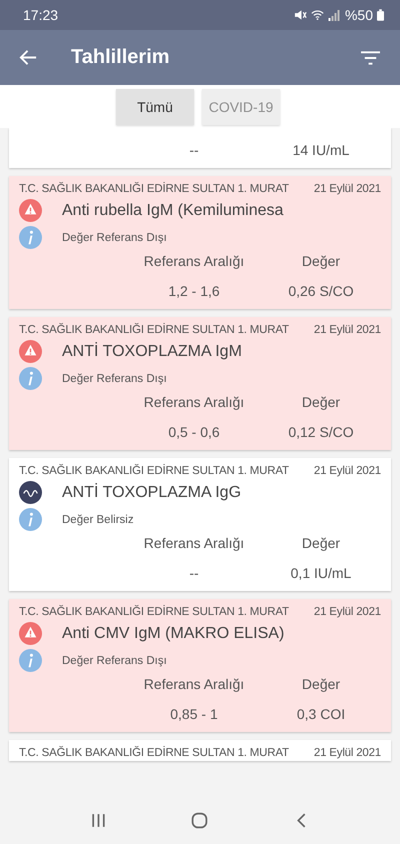 The height and width of the screenshot is (844, 400). What do you see at coordinates (300, 15) in the screenshot?
I see `mute-icon` at bounding box center [300, 15].